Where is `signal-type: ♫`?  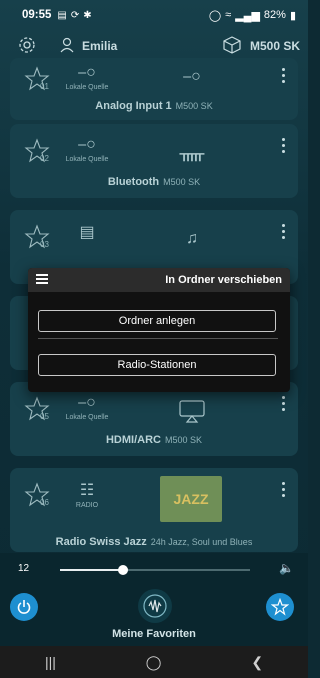 signal-type: ♫ is located at coordinates (192, 239).